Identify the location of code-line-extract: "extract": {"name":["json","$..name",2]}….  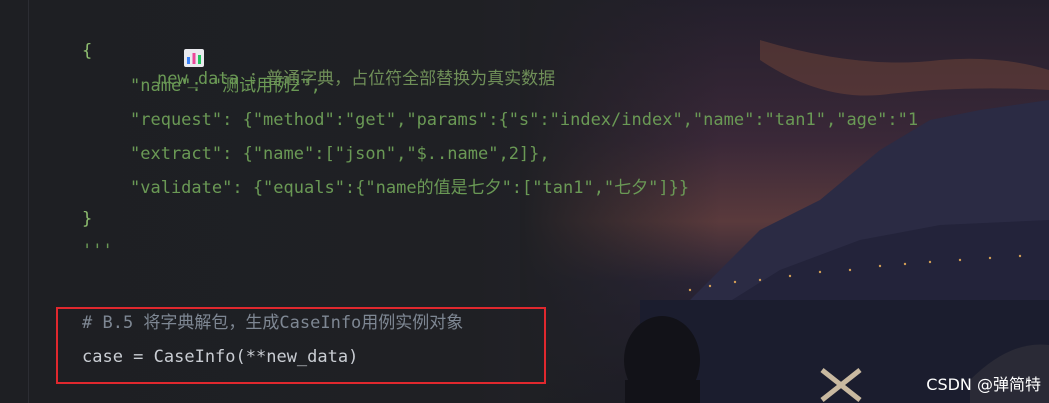
(340, 154).